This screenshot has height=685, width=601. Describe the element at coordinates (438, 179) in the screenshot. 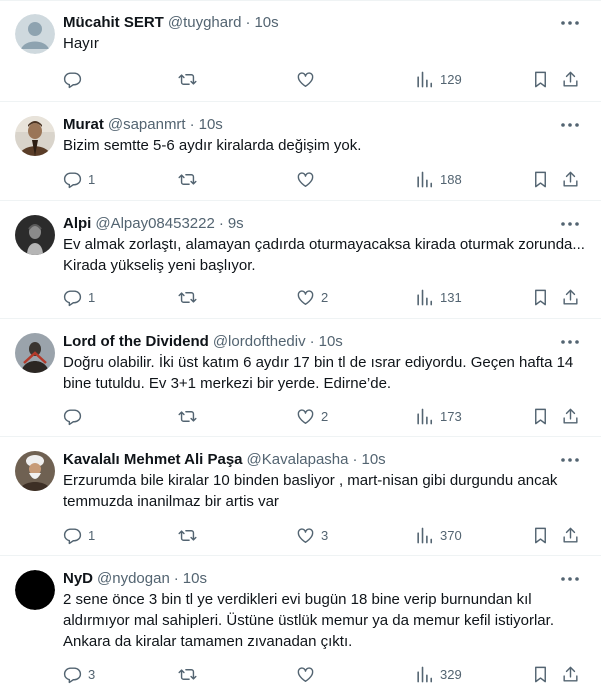

I see `views-button: 188` at that location.